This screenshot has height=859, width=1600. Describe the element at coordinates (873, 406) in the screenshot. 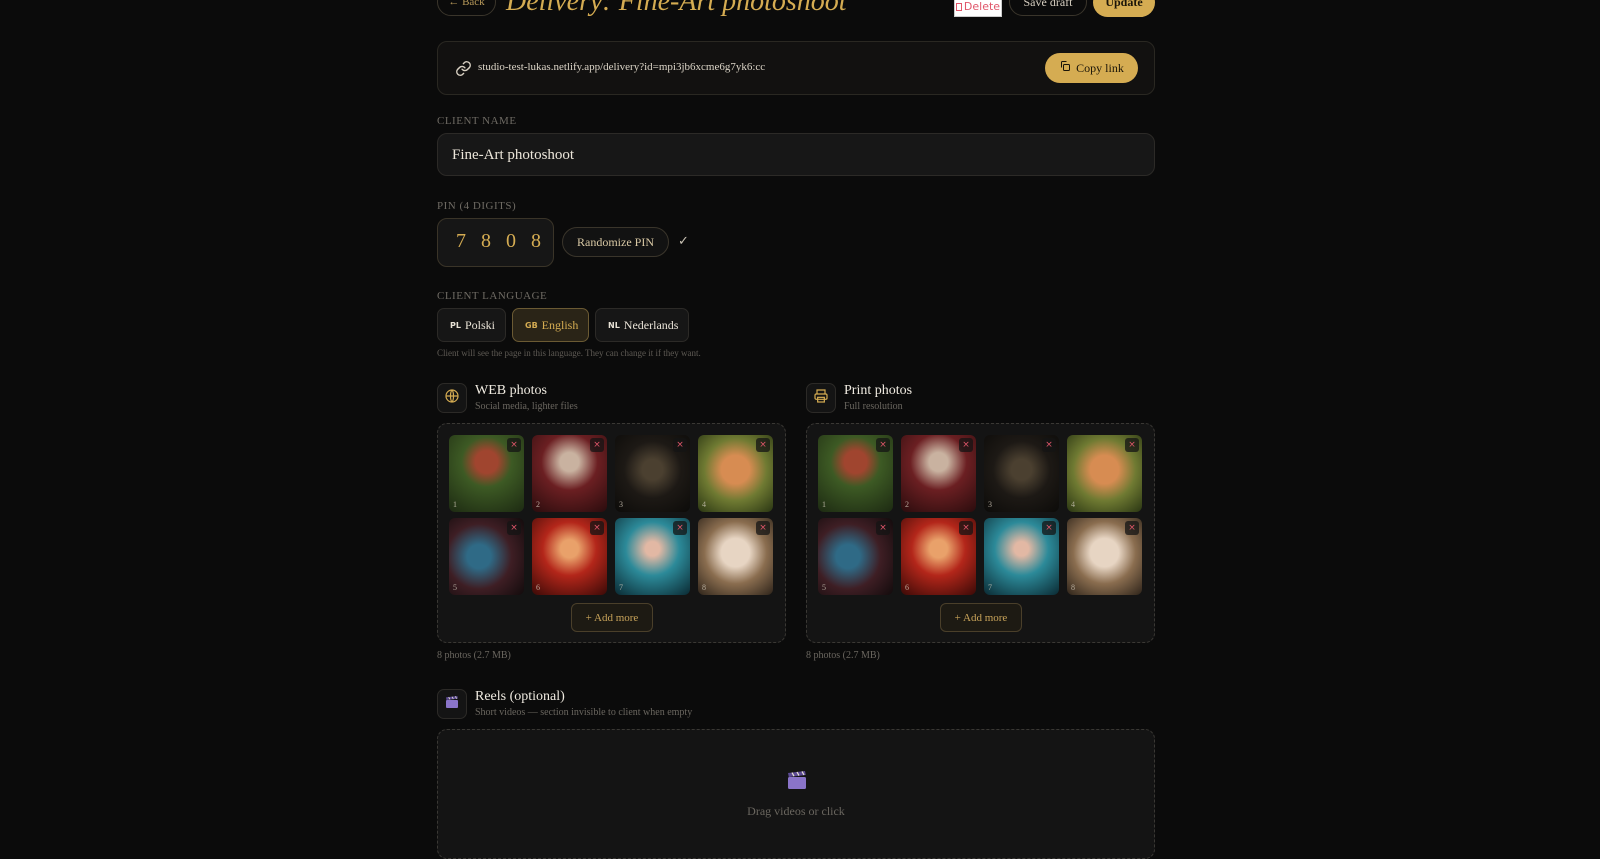

I see `print-photos-subtitle: Full resolution` at that location.